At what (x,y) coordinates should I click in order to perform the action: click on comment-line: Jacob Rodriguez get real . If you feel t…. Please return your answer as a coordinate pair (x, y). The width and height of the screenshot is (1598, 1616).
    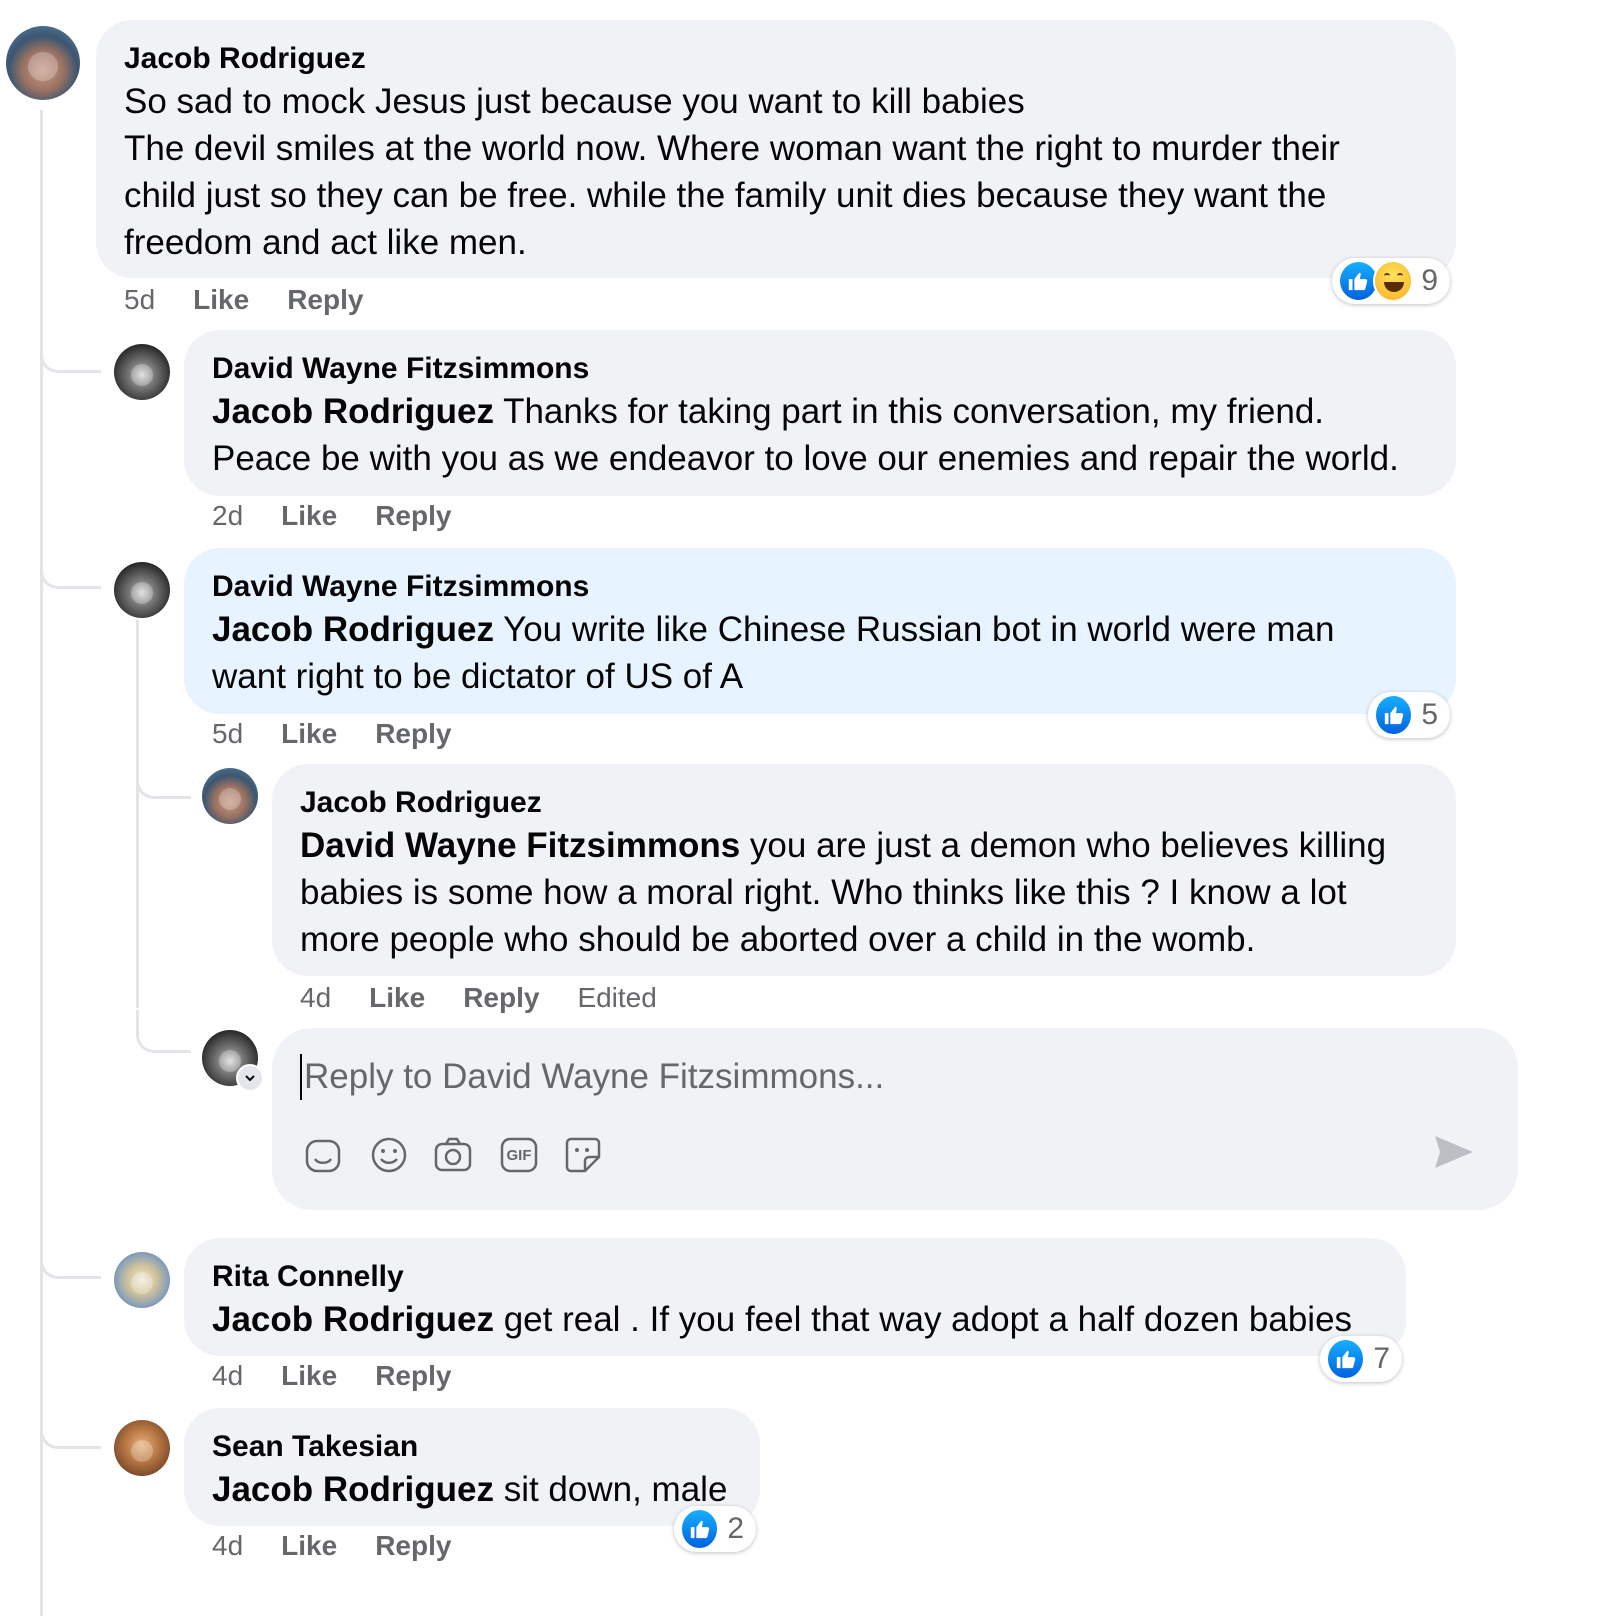
    Looking at the image, I should click on (795, 1319).